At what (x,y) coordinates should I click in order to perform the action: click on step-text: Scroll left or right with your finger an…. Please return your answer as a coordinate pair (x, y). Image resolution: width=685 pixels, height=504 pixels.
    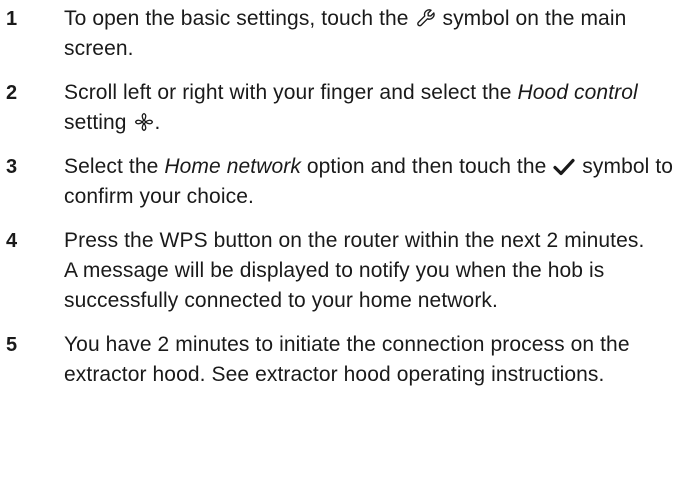
    Looking at the image, I should click on (371, 108).